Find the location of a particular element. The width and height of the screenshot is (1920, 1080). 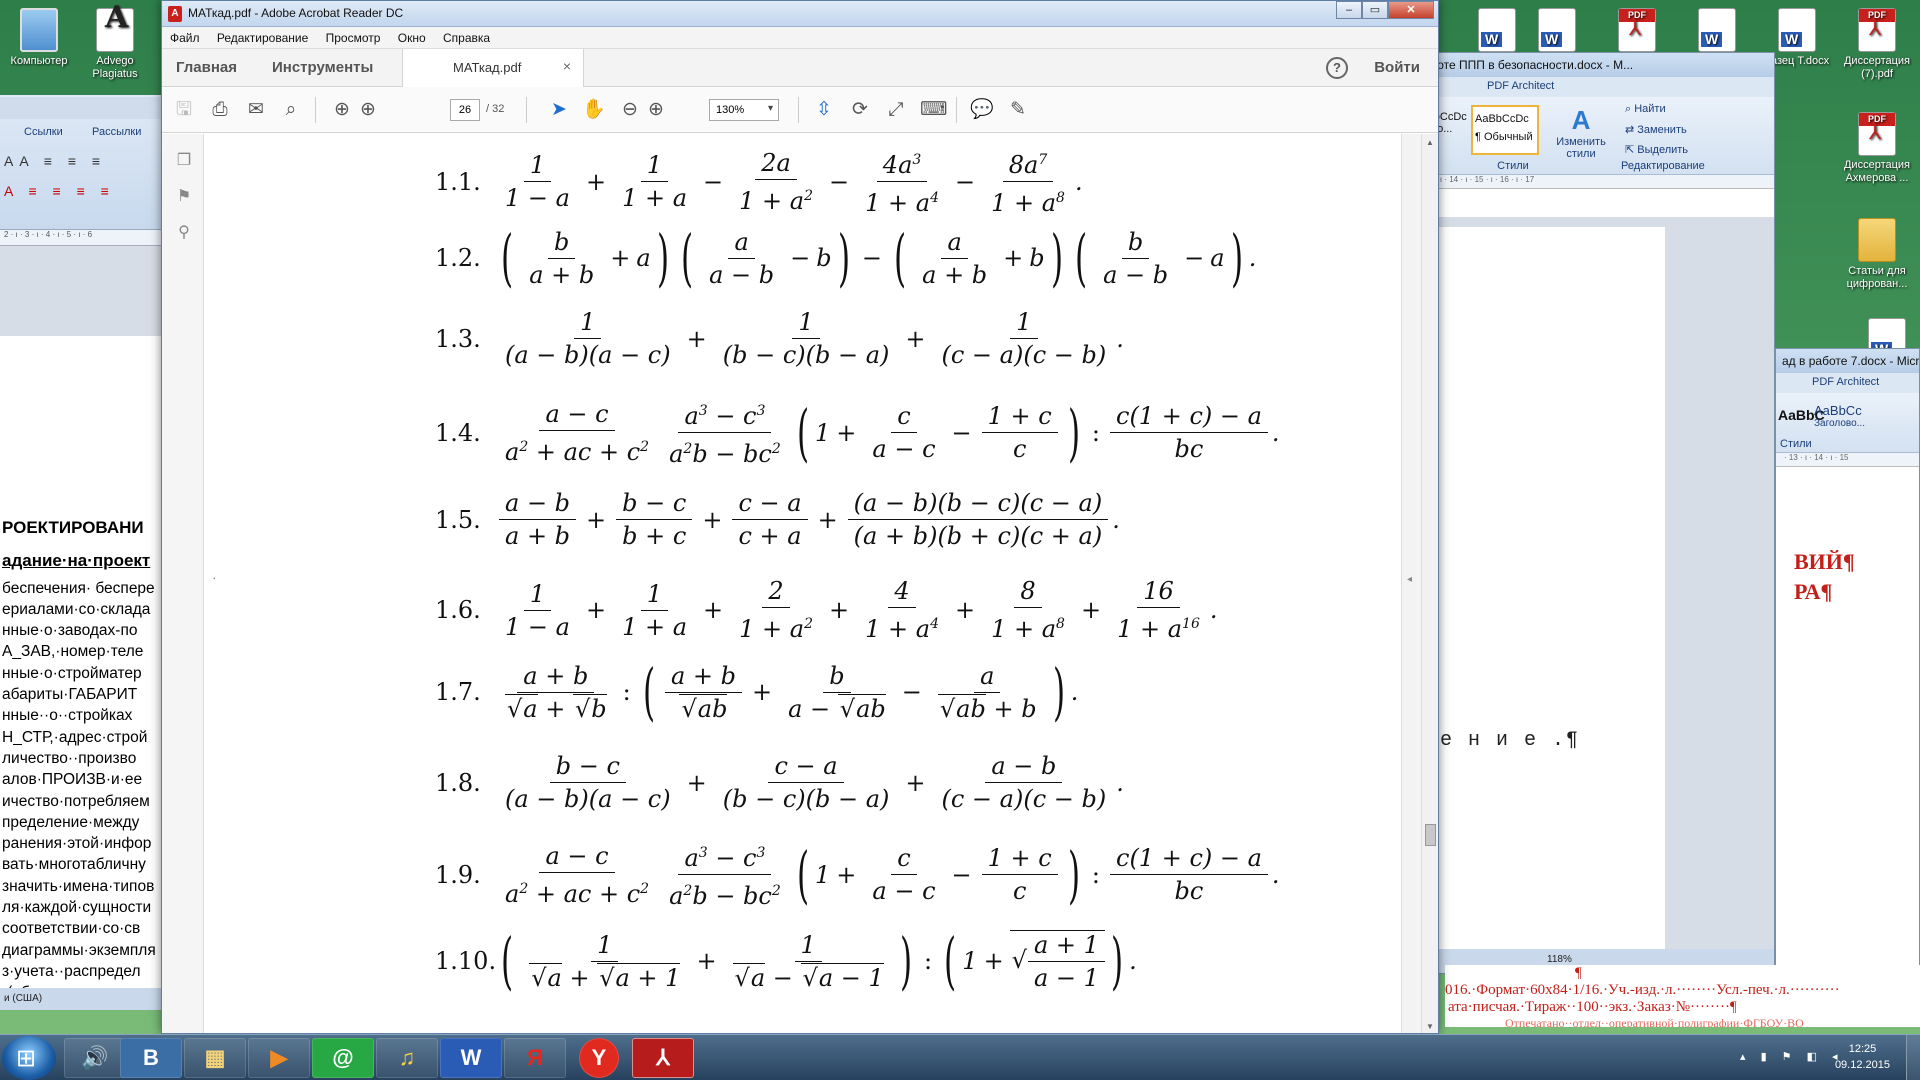

page-number-input: 26 is located at coordinates (465, 110).